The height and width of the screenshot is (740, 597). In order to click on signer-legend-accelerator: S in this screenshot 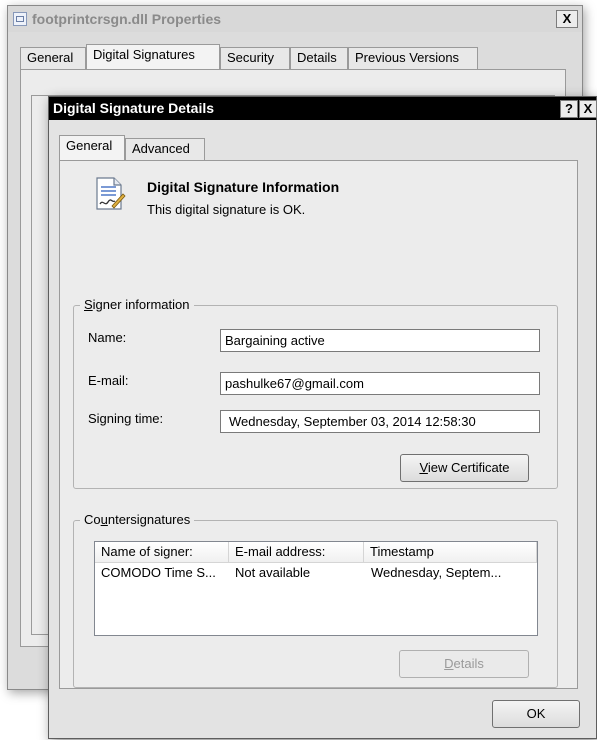, I will do `click(88, 304)`.